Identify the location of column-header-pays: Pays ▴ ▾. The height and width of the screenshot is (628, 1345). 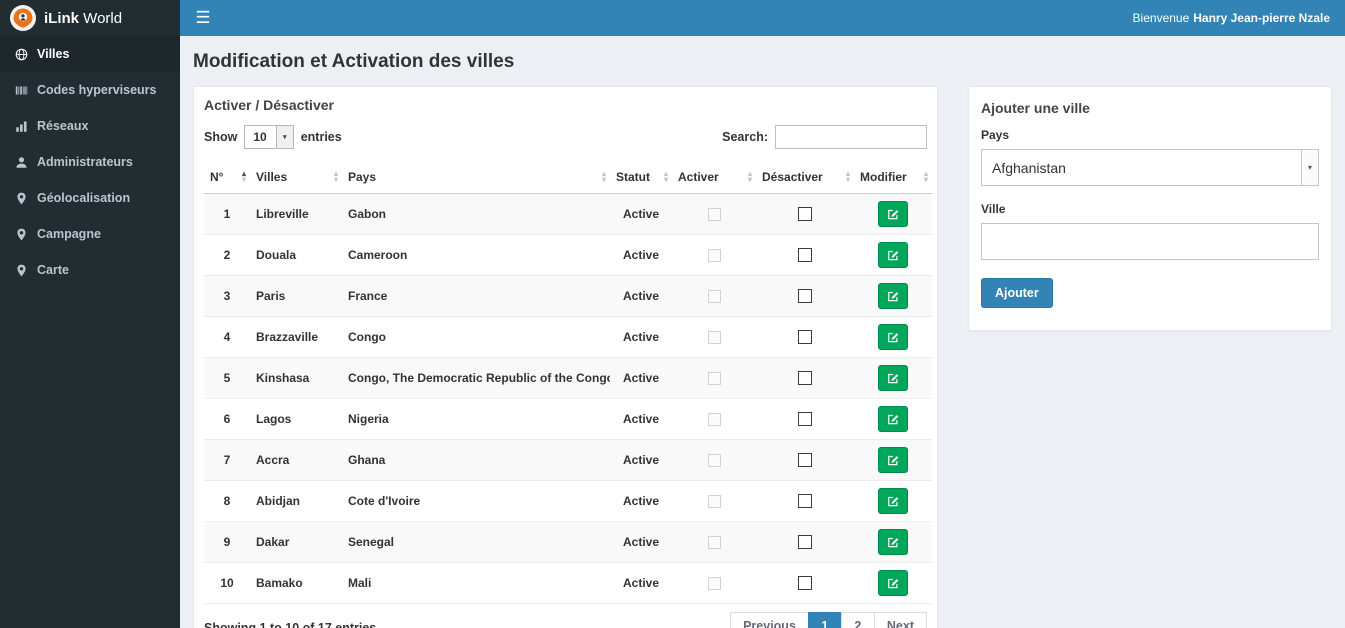
(476, 177).